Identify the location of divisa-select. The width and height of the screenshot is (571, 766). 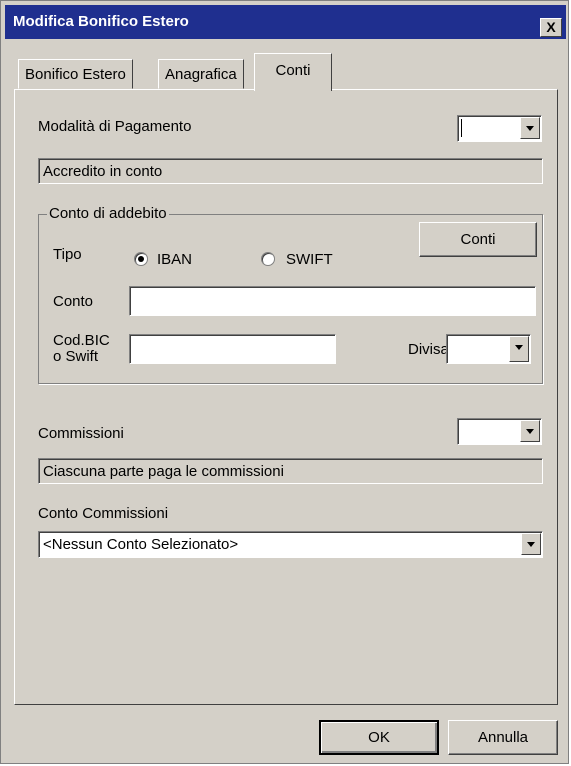
(488, 349).